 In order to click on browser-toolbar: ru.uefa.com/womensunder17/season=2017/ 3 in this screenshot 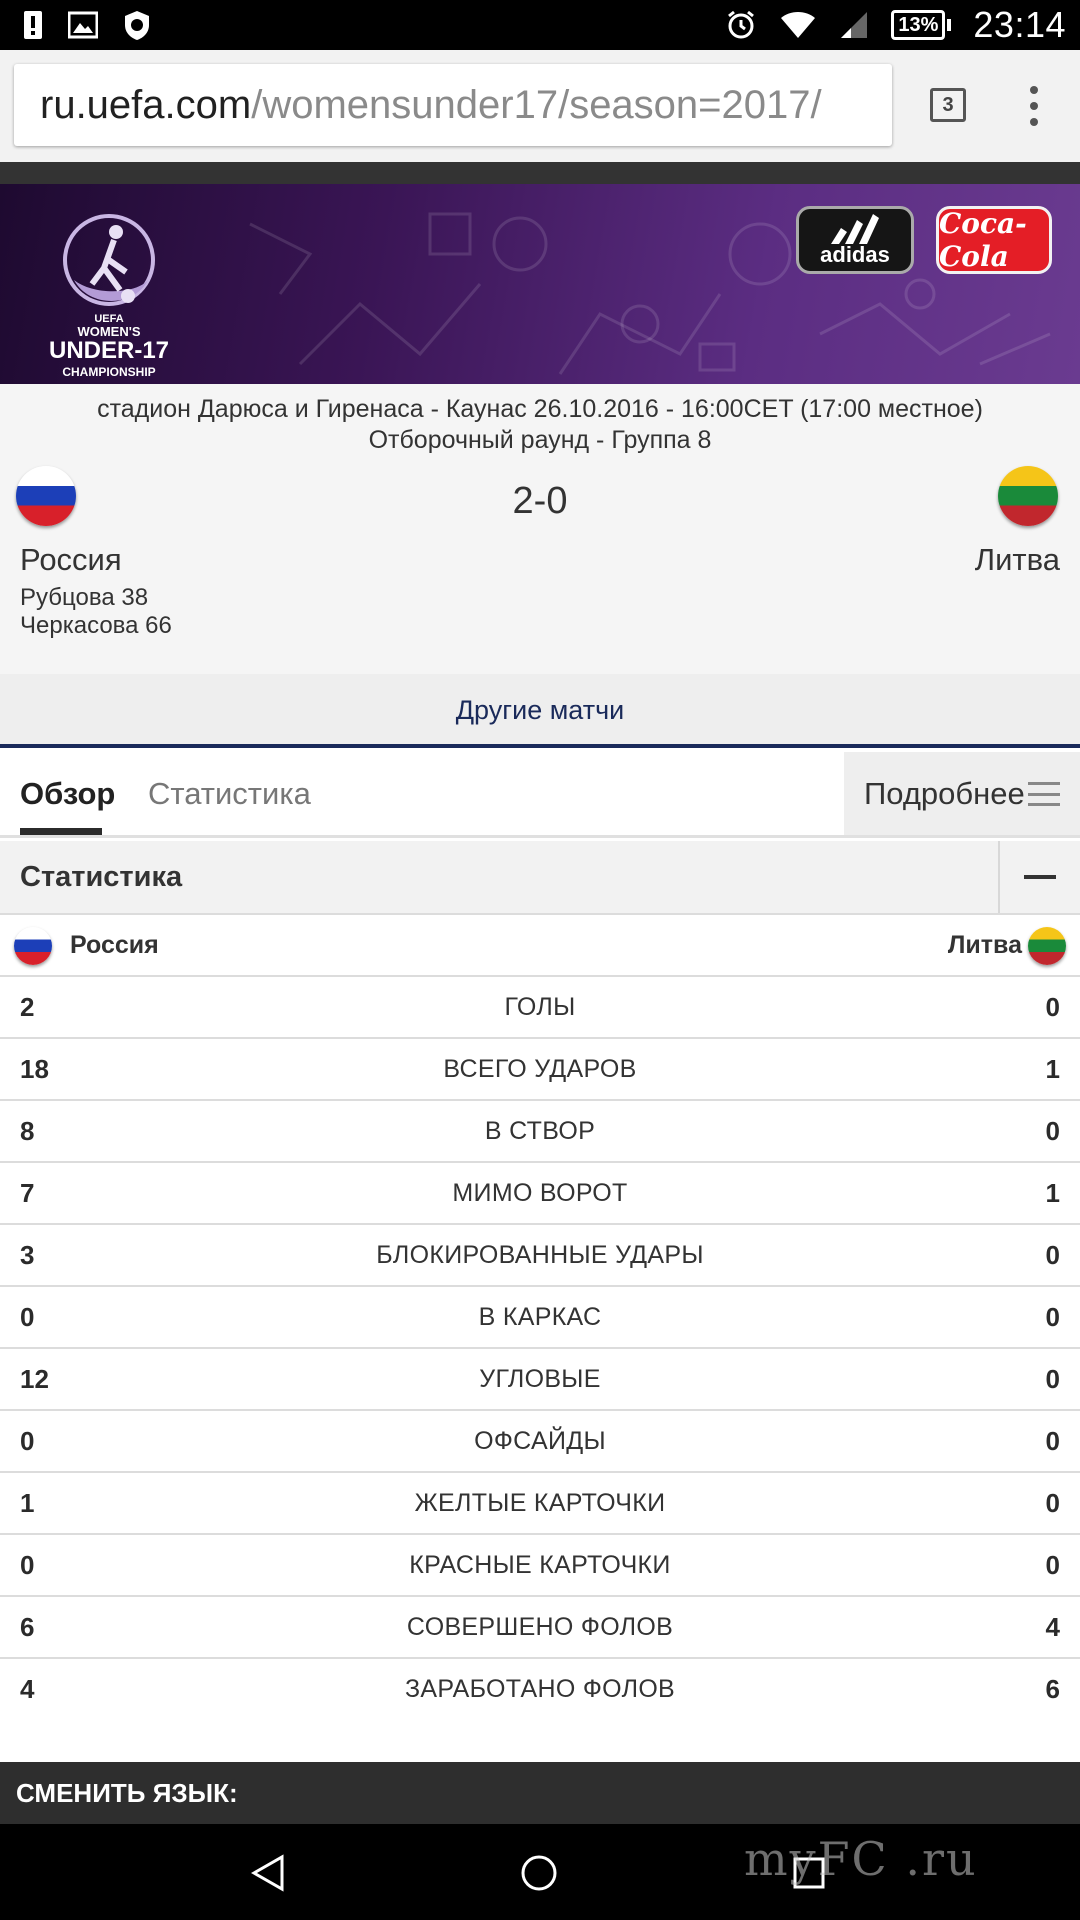, I will do `click(540, 106)`.